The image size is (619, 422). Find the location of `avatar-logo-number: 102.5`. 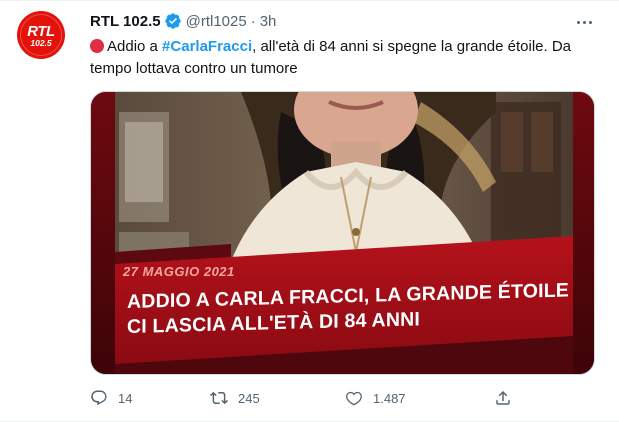

avatar-logo-number: 102.5 is located at coordinates (41, 43).